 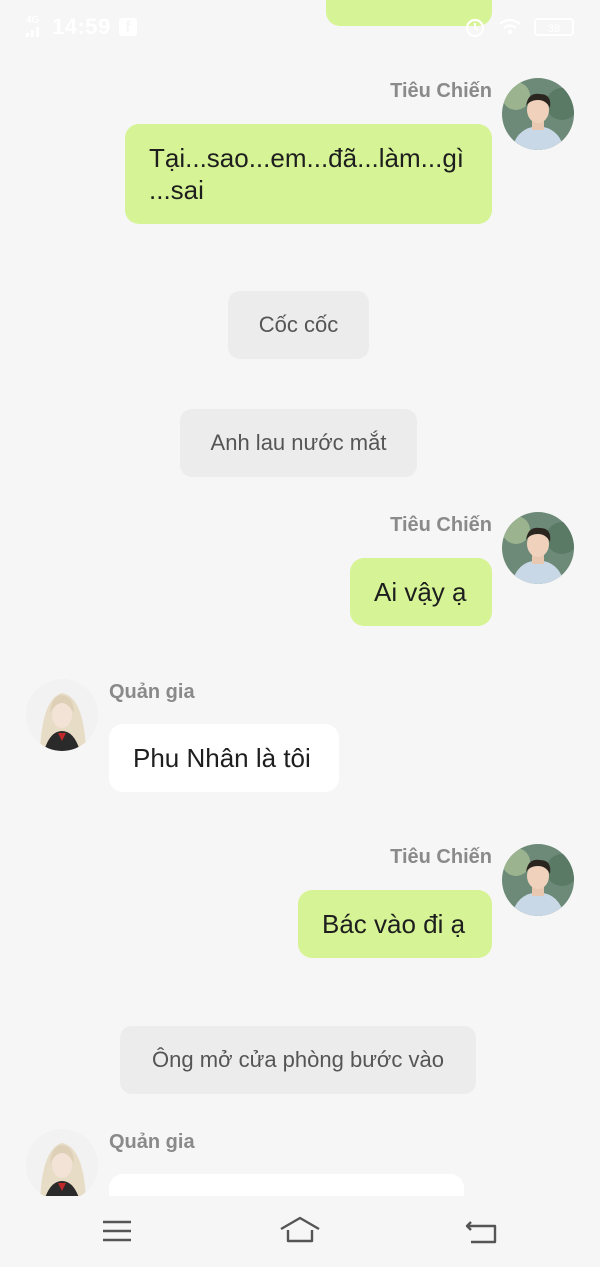 I want to click on message-bubble: Bác vào đi ạ, so click(x=395, y=924).